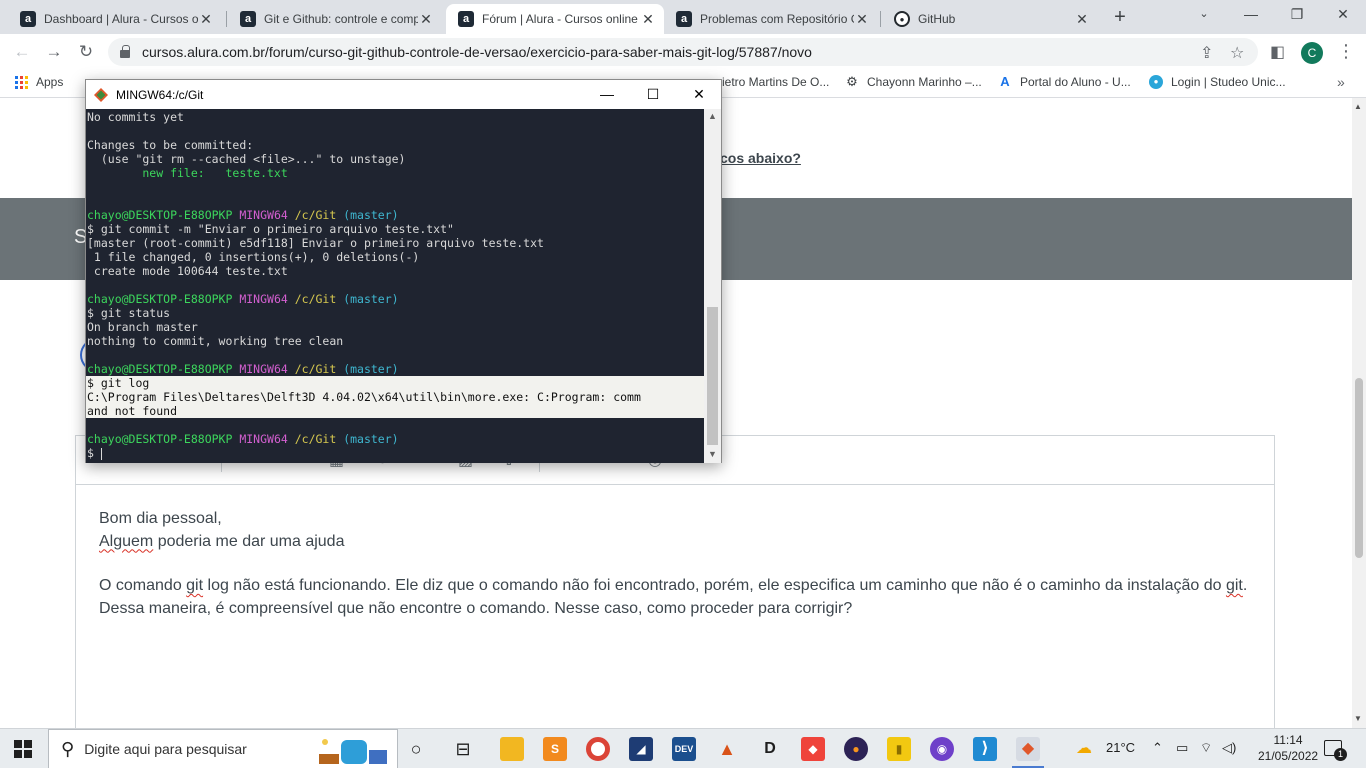 This screenshot has width=1366, height=768. What do you see at coordinates (160, 518) in the screenshot?
I see `editor-line-greeting: Bom dia pessoal,` at bounding box center [160, 518].